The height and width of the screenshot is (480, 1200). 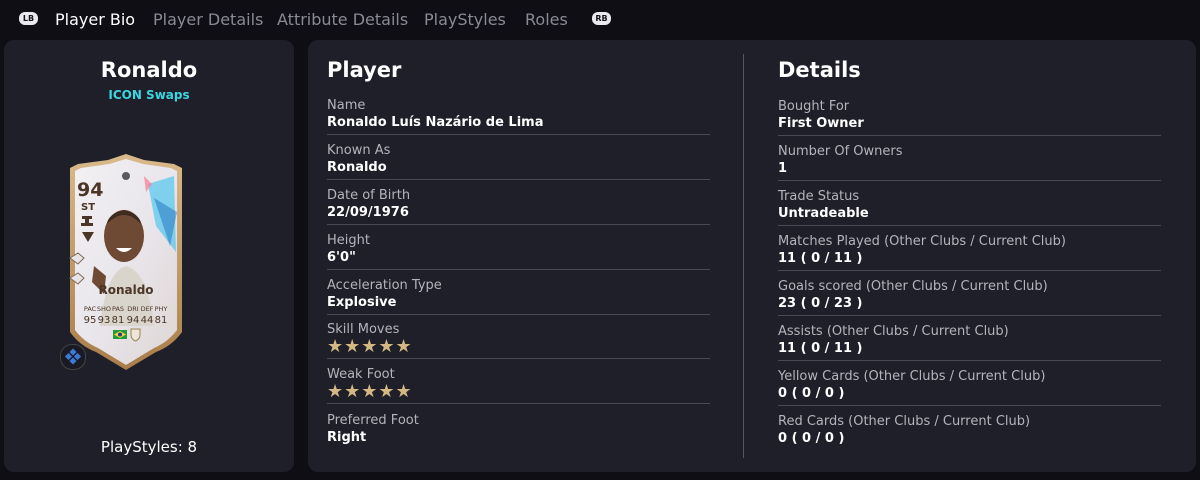 What do you see at coordinates (359, 150) in the screenshot?
I see `field-label: Known As` at bounding box center [359, 150].